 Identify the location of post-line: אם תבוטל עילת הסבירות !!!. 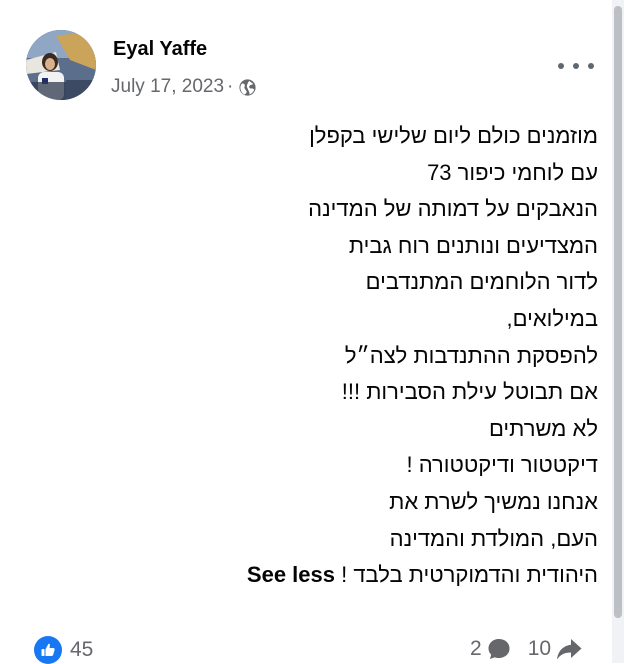
(469, 392).